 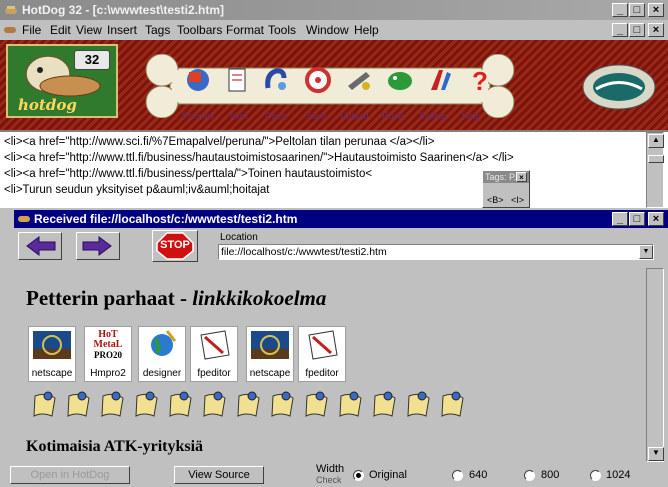 I want to click on menu-tags: Tags, so click(x=157, y=30).